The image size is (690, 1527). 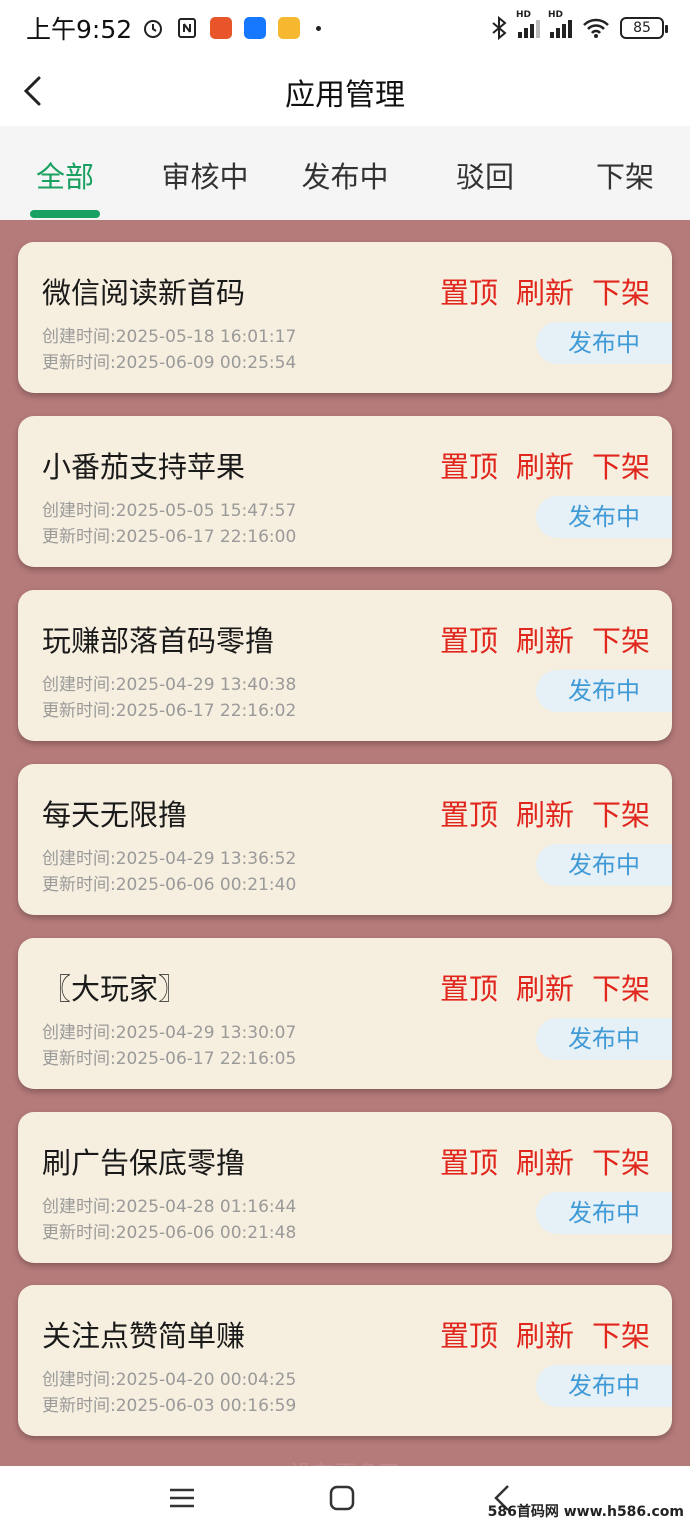 What do you see at coordinates (153, 29) in the screenshot?
I see `alarm-icon` at bounding box center [153, 29].